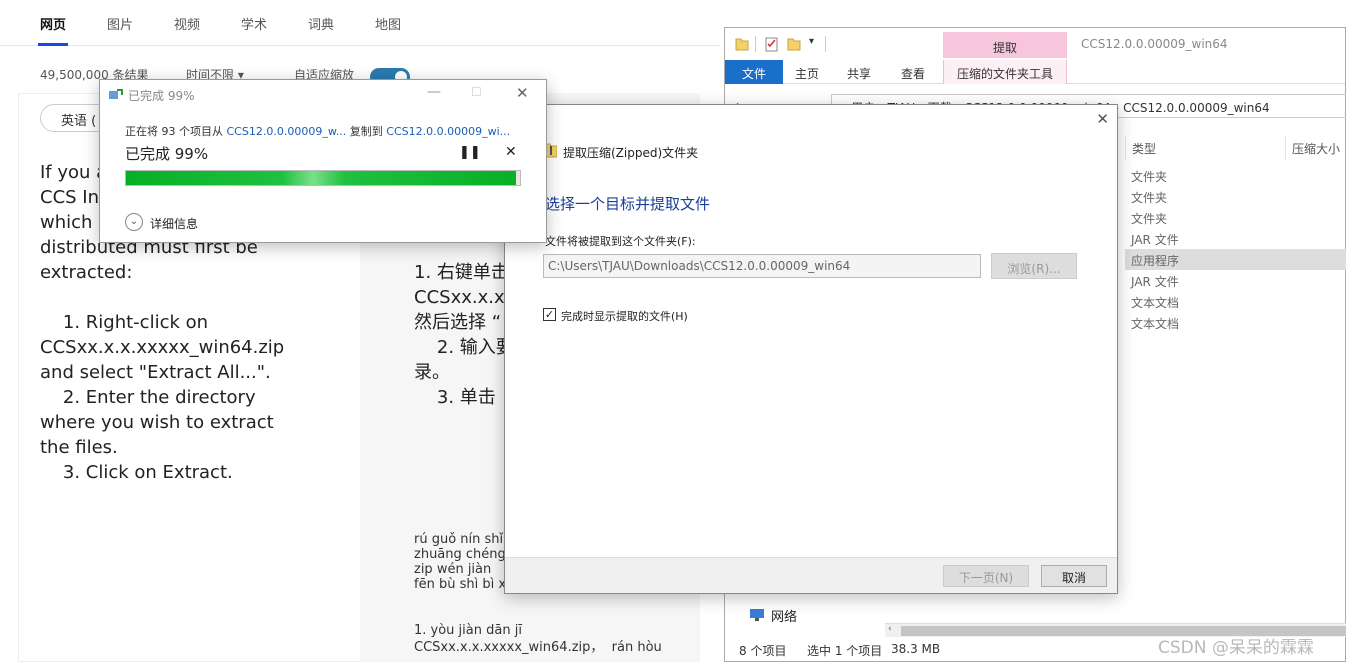 Image resolution: width=1346 pixels, height=662 pixels. Describe the element at coordinates (1315, 148) in the screenshot. I see `column-header-compressed-size: 压缩大小` at that location.